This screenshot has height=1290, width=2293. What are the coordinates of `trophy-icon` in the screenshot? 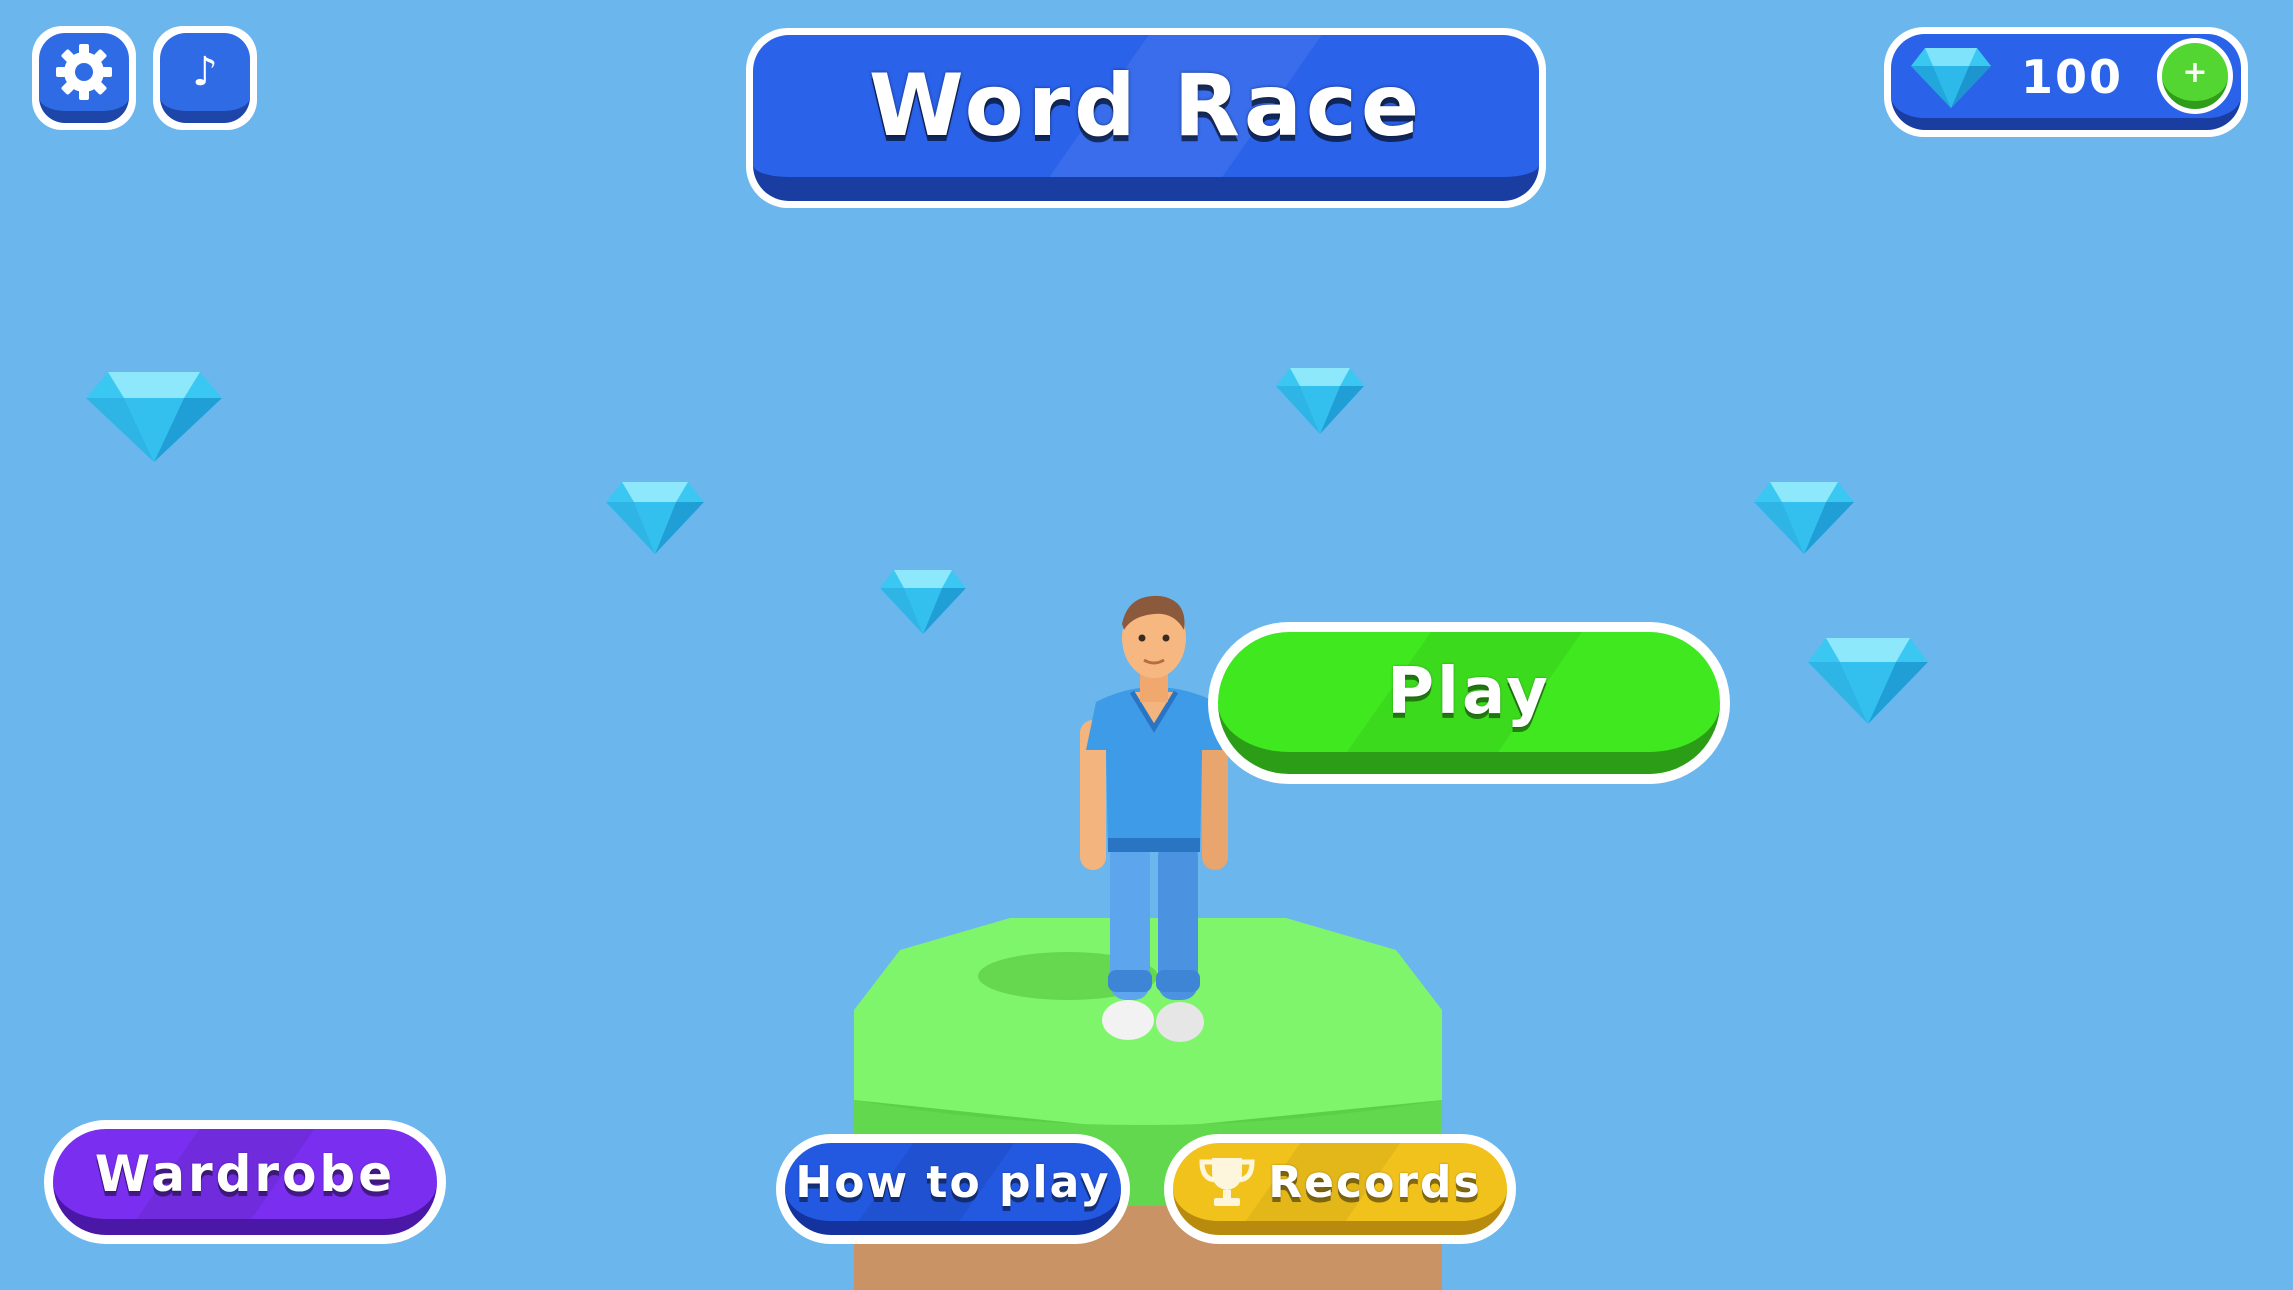 It's located at (1227, 1182).